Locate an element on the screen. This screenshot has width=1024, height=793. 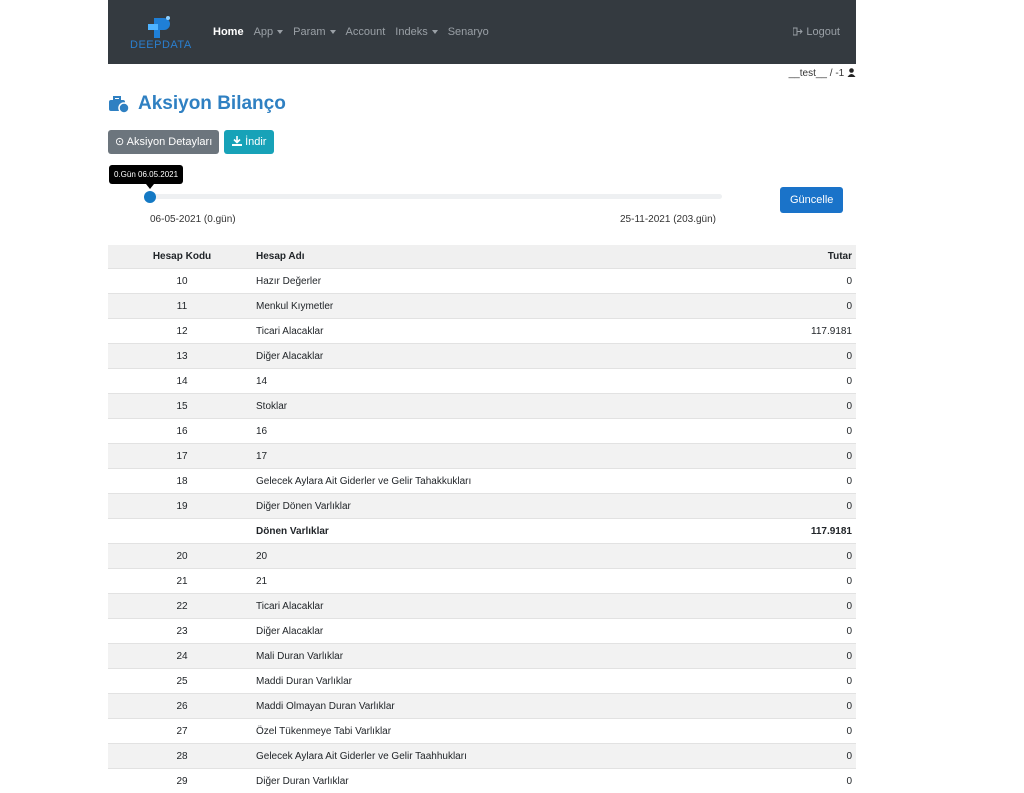
account-name-cell: Özel Tükenmeye Tabi Varlıklar is located at coordinates (503, 731).